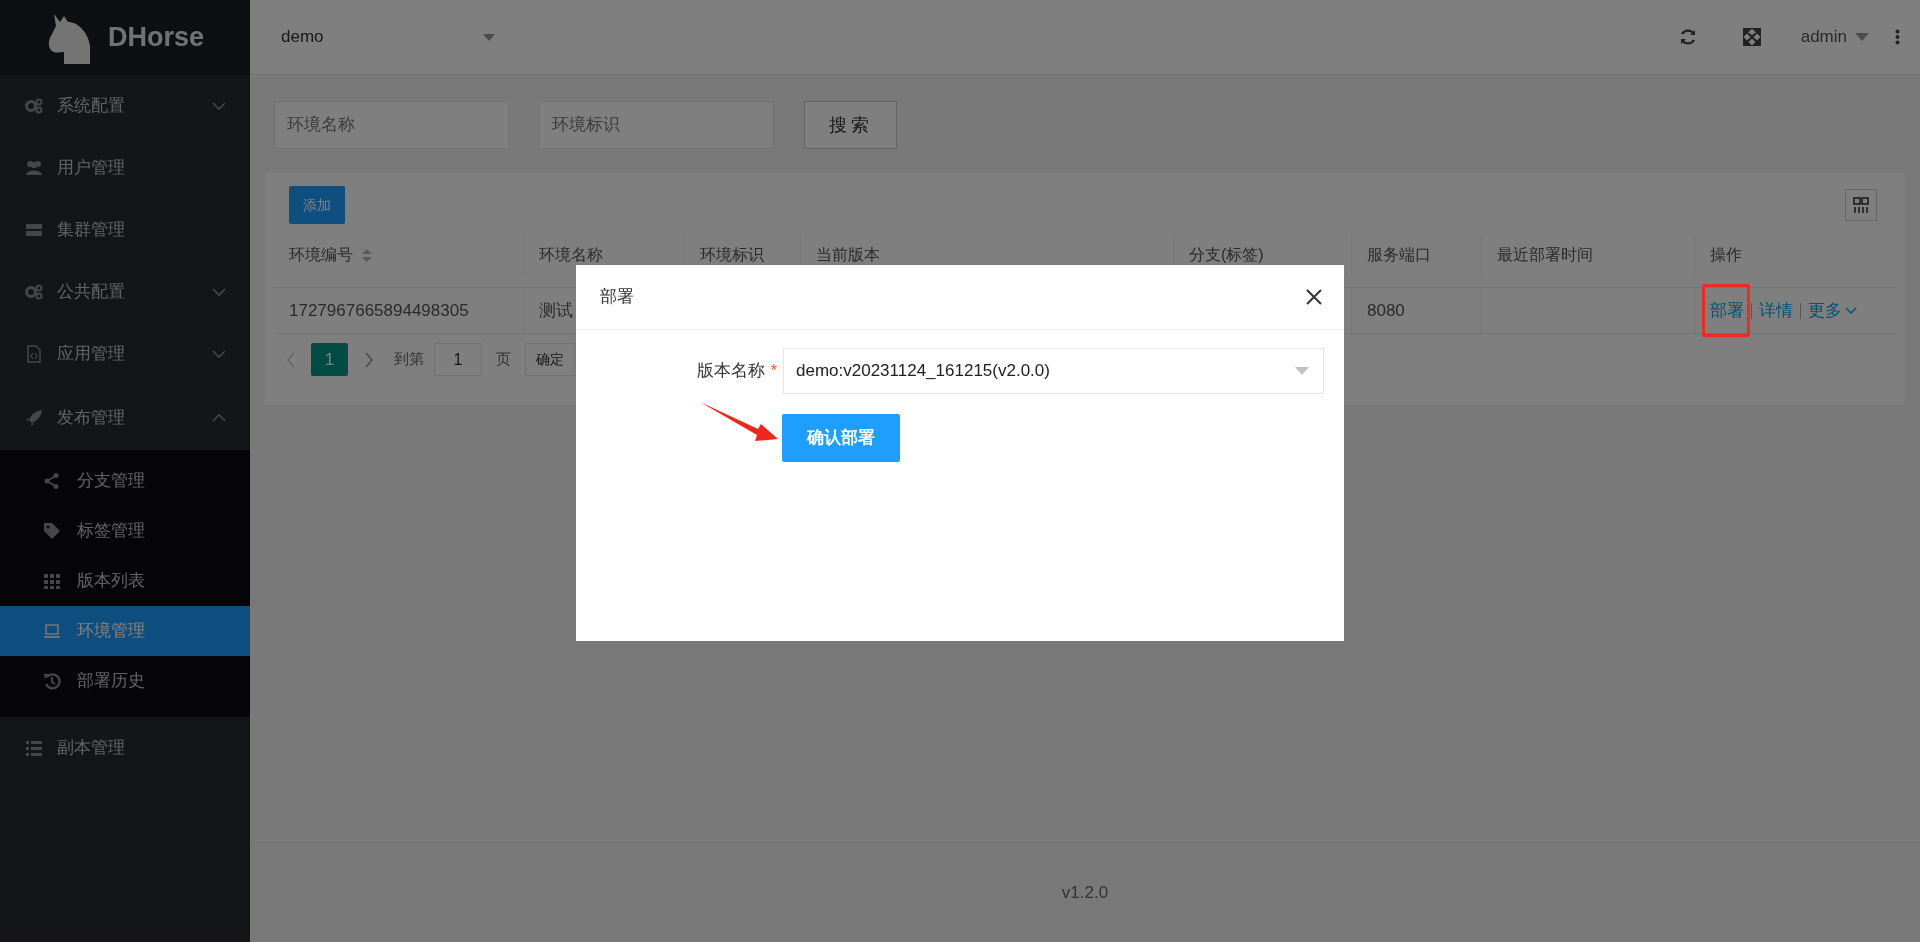  I want to click on add-button: 添加, so click(317, 205).